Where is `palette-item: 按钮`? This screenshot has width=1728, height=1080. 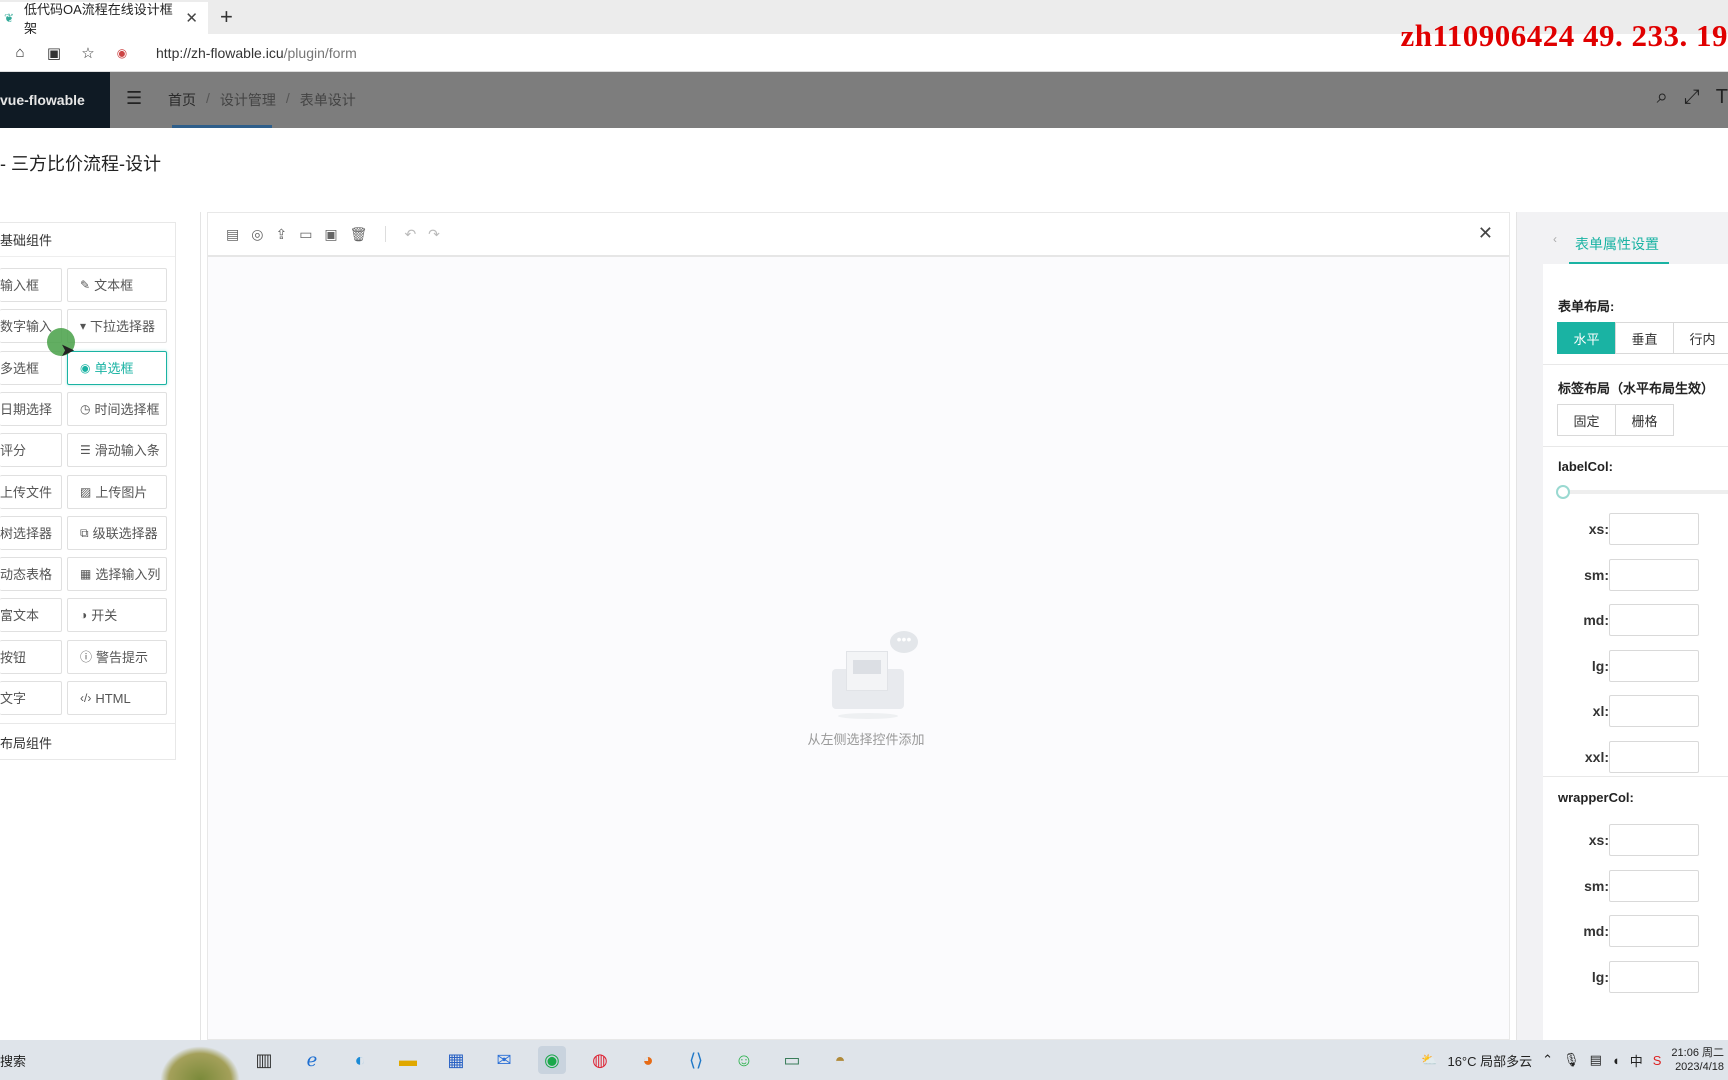
palette-item: 按钮 is located at coordinates (31, 656).